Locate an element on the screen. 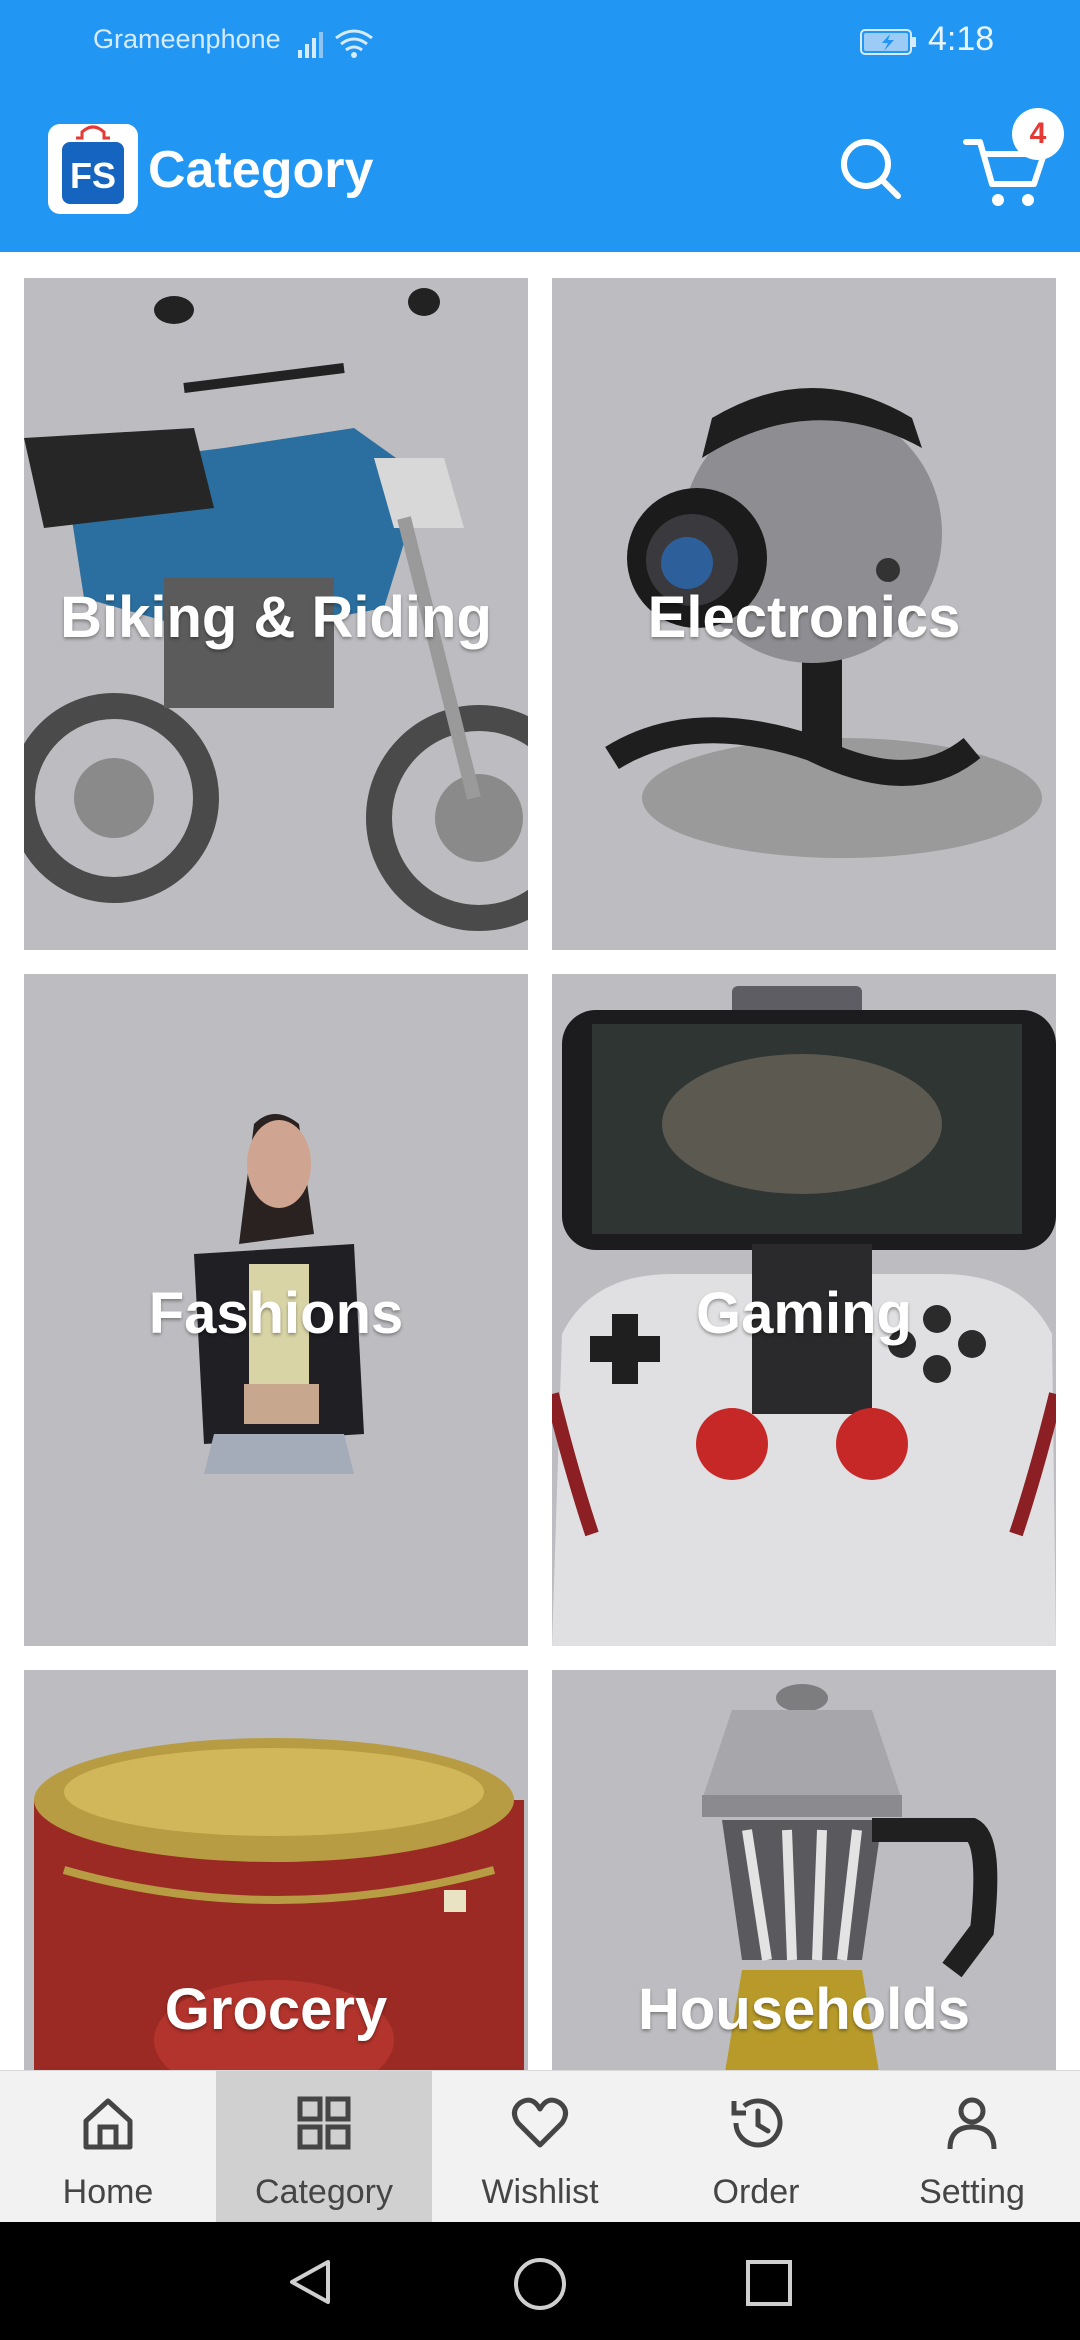 The height and width of the screenshot is (2340, 1080). nav-label: Setting is located at coordinates (972, 2192).